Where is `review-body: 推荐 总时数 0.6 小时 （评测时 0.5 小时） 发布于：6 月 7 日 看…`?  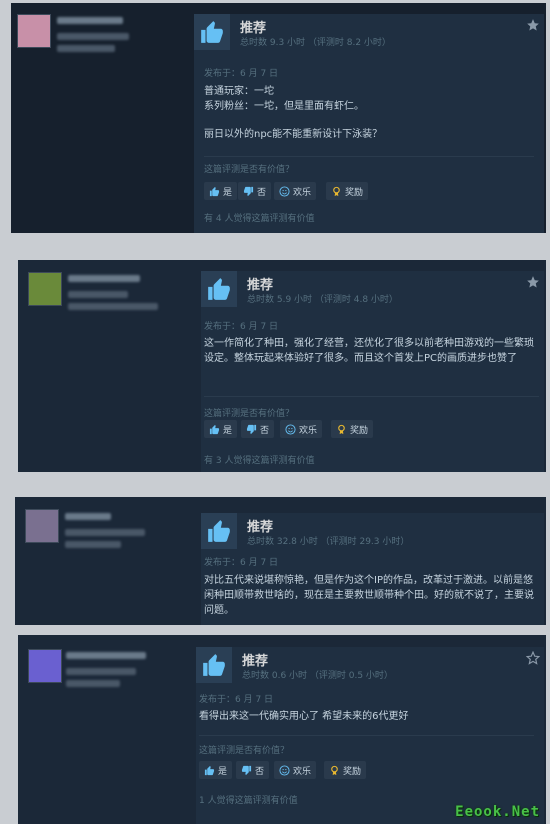
review-body: 推荐 总时数 0.6 小时 （评测时 0.5 小时） 发布于：6 月 7 日 看… is located at coordinates (370, 735).